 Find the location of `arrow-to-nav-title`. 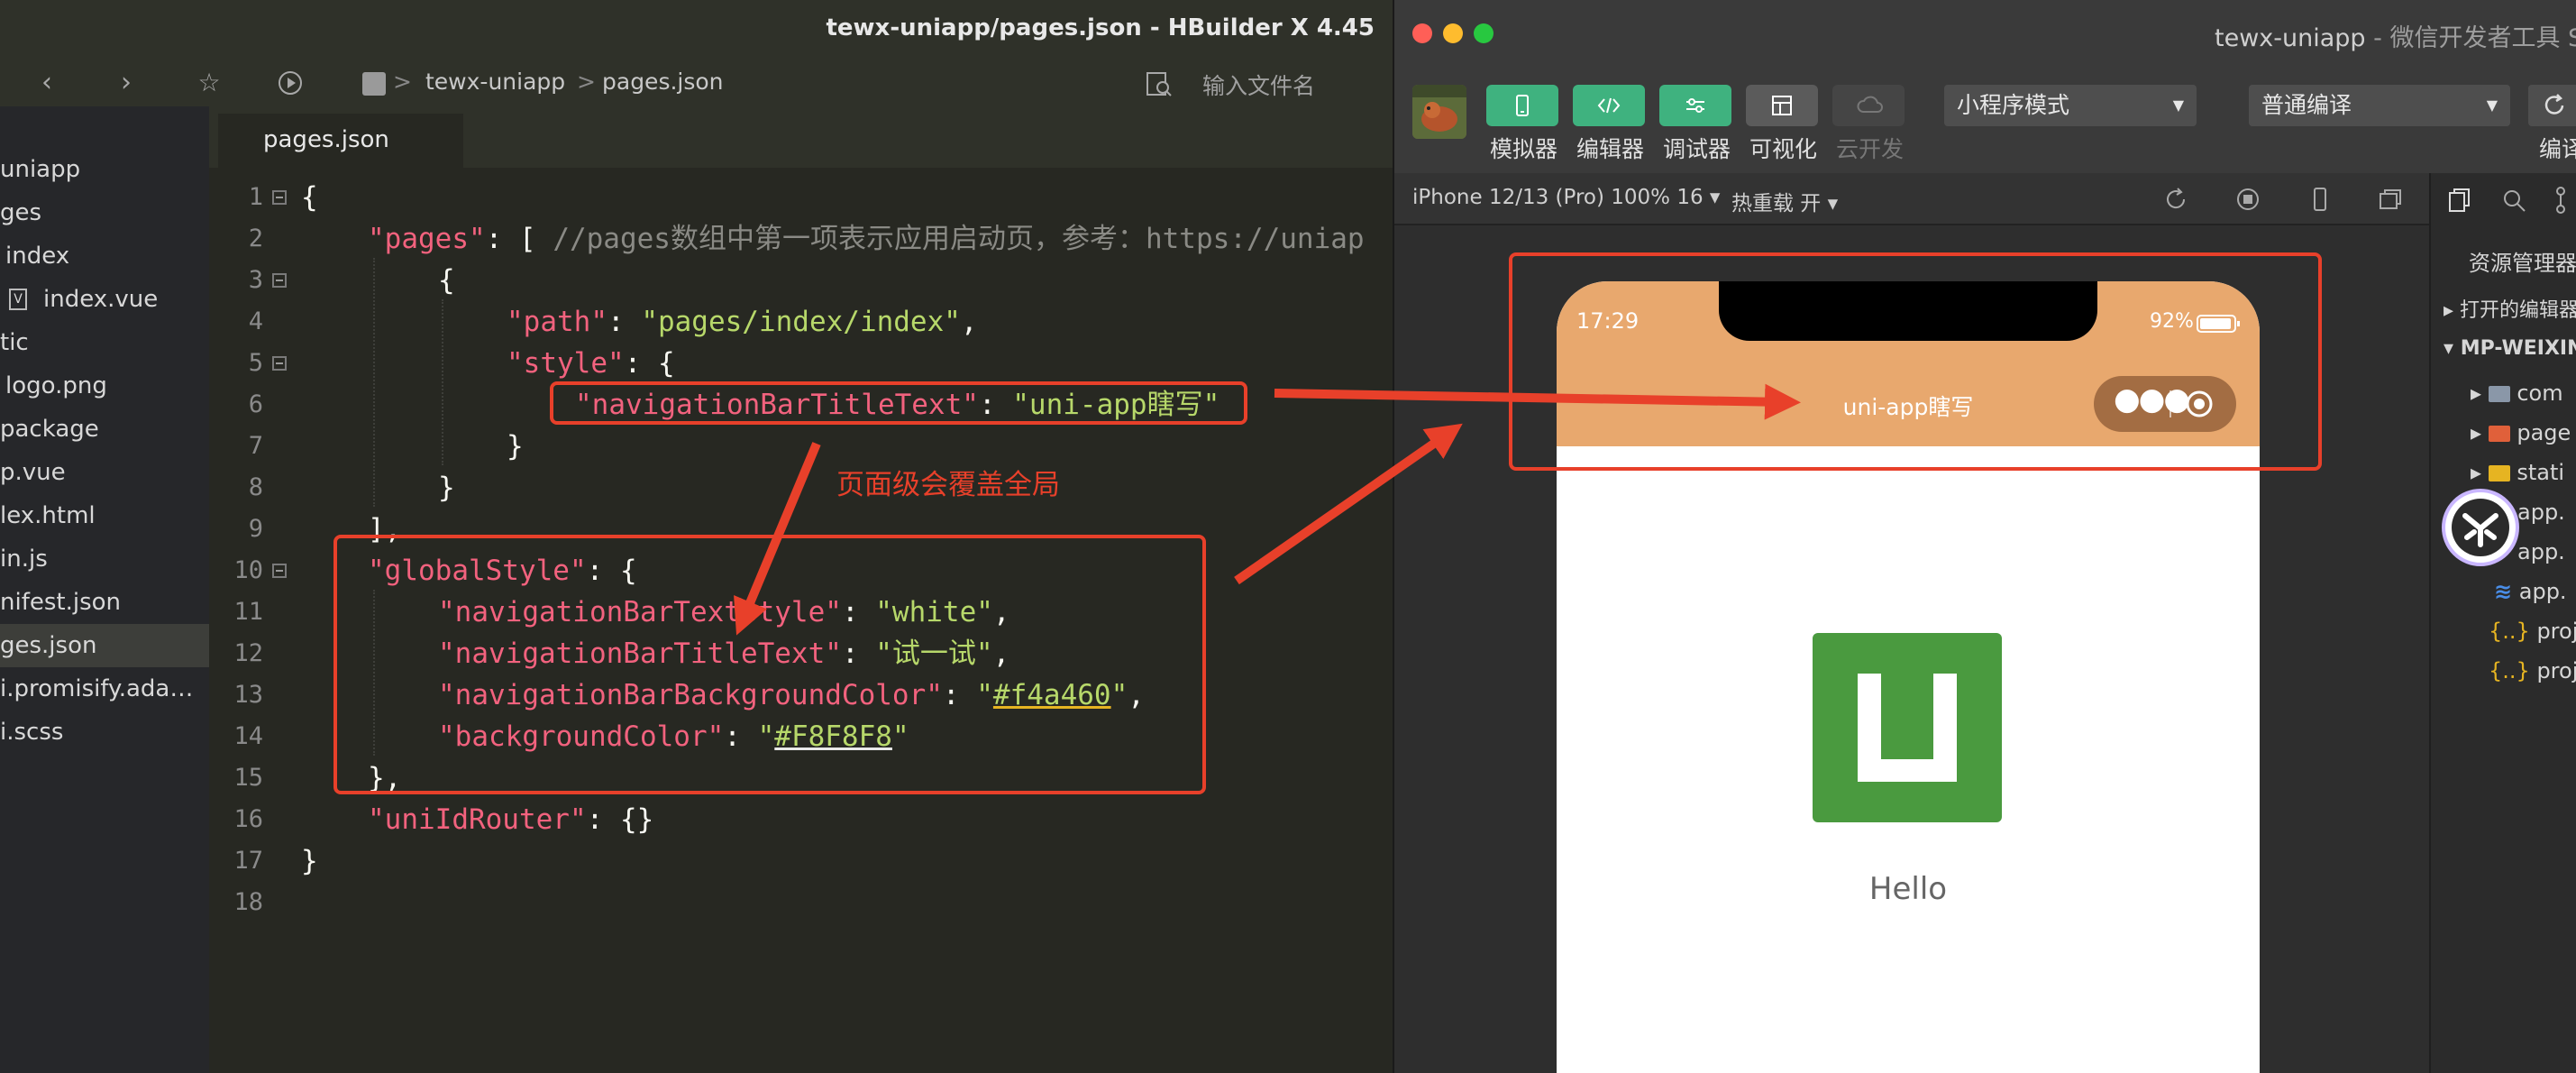

arrow-to-nav-title is located at coordinates (1537, 401).